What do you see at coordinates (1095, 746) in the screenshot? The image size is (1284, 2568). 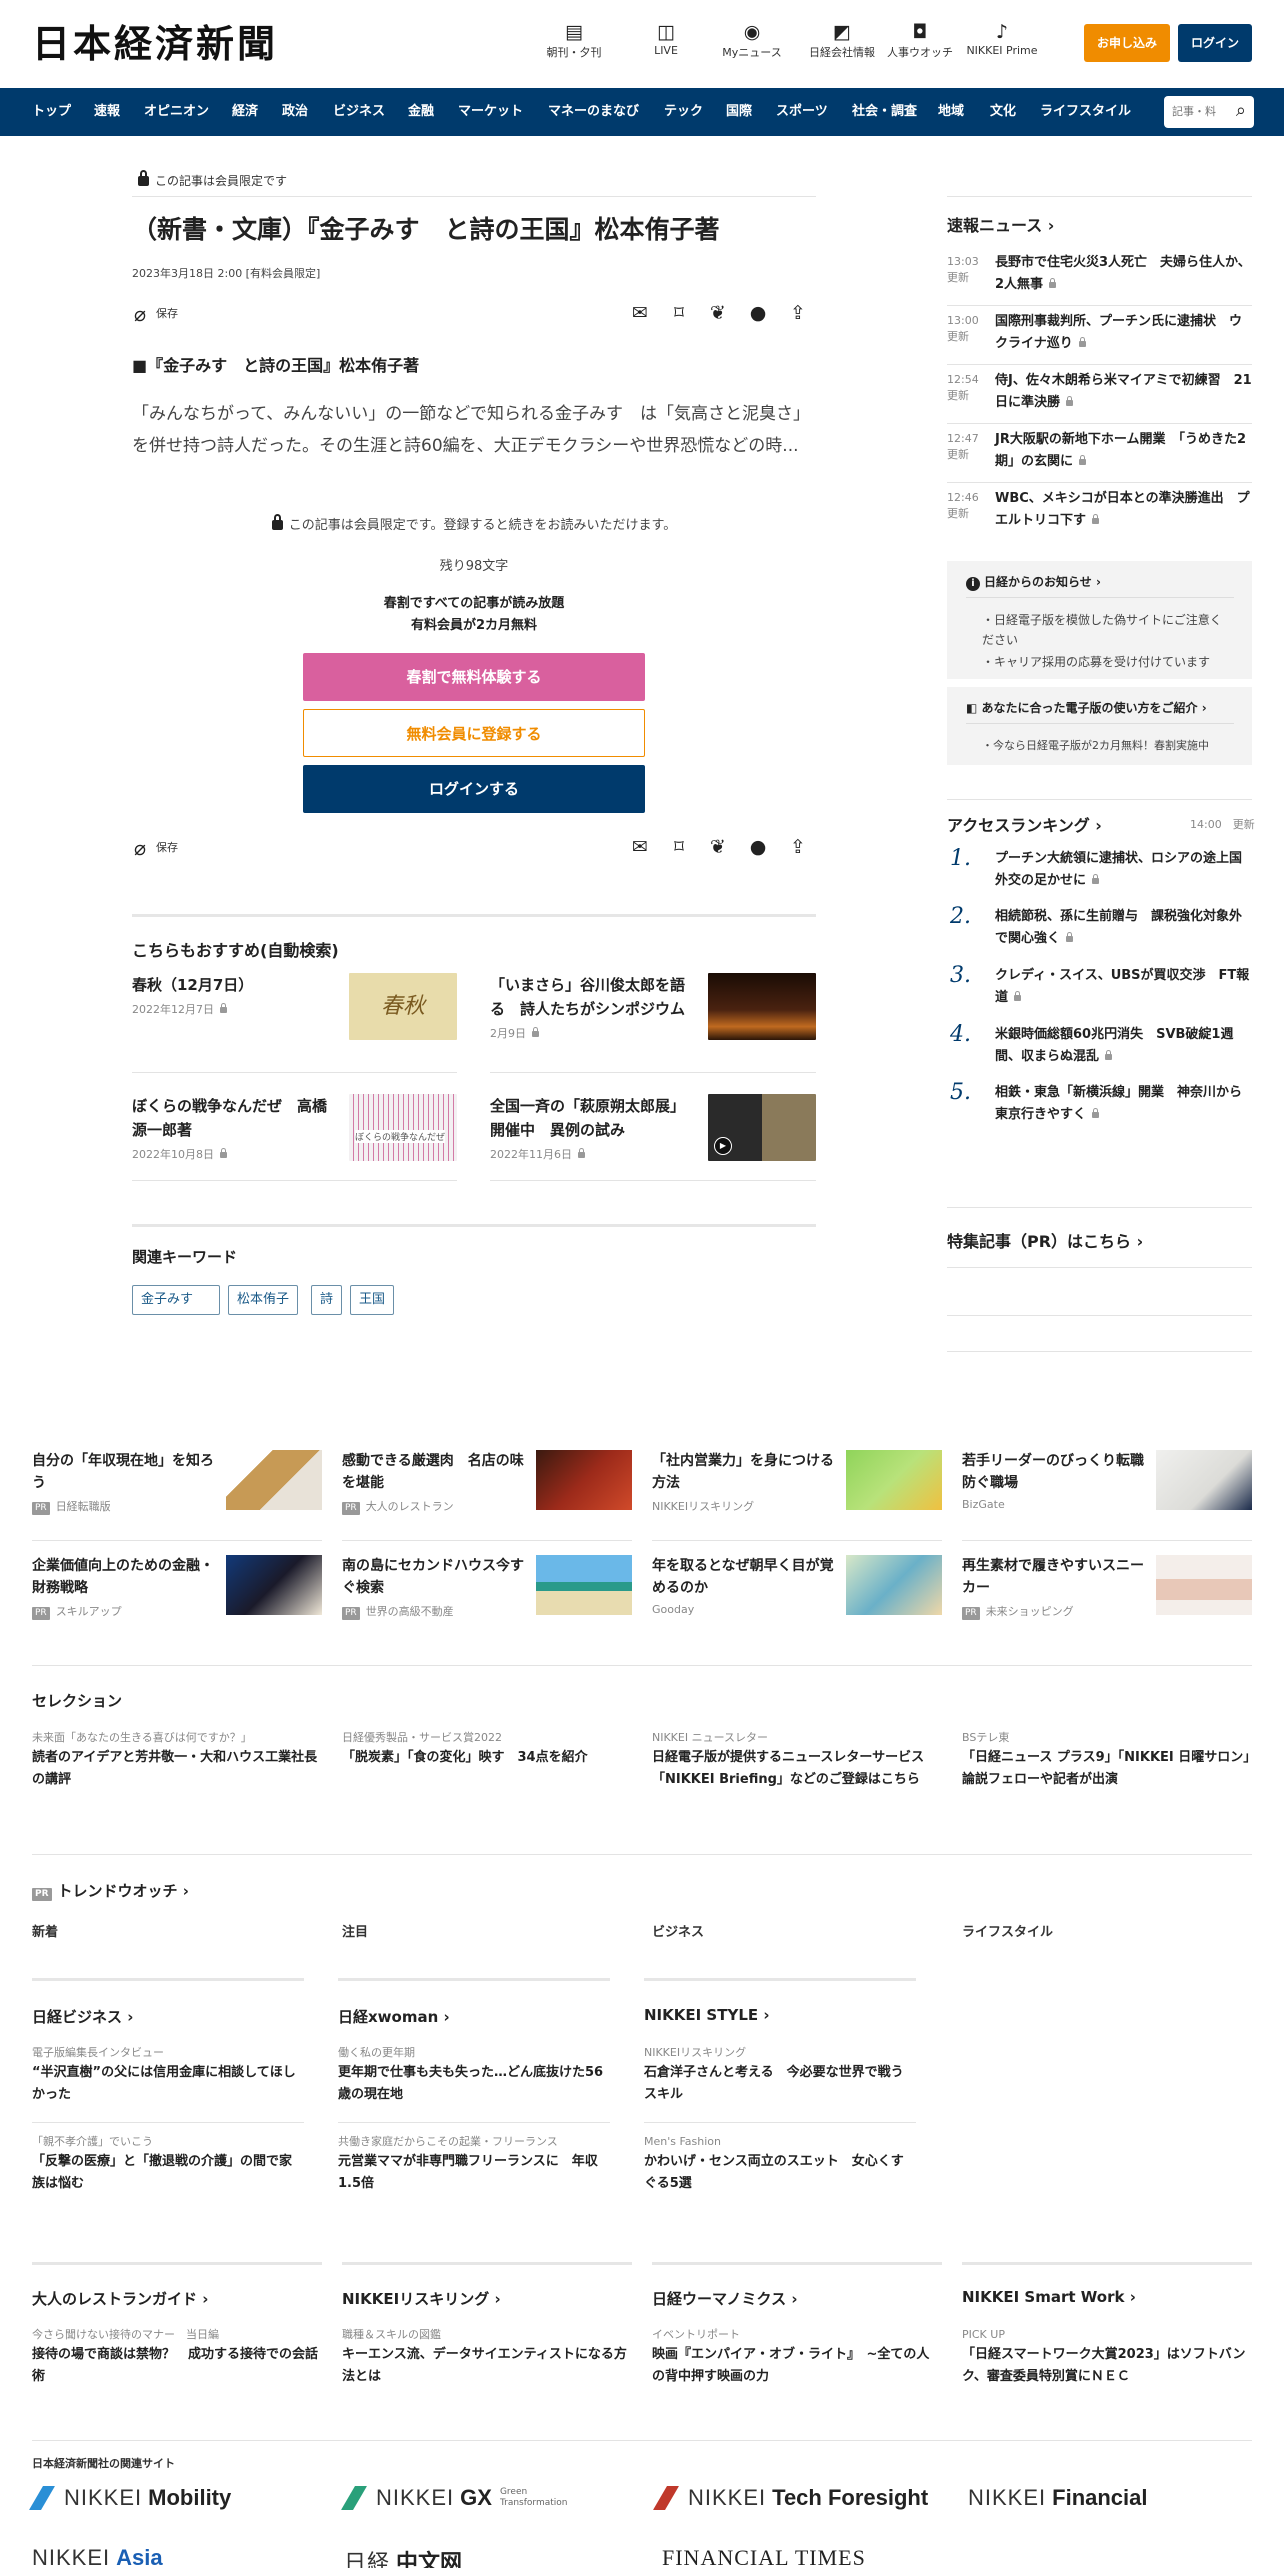 I see `guide-item: ・今なら日経電子版が2カ月無料！春割実施中` at bounding box center [1095, 746].